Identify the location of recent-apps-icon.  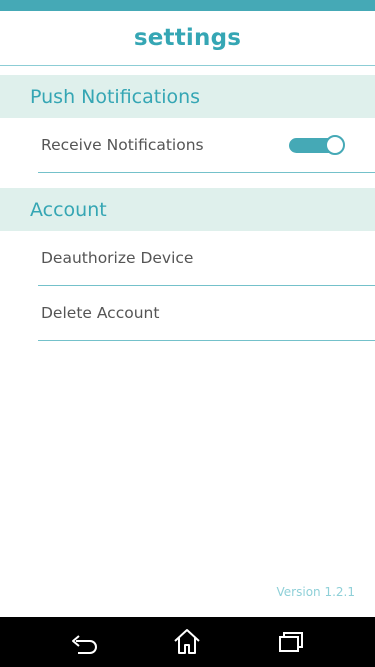
(291, 642).